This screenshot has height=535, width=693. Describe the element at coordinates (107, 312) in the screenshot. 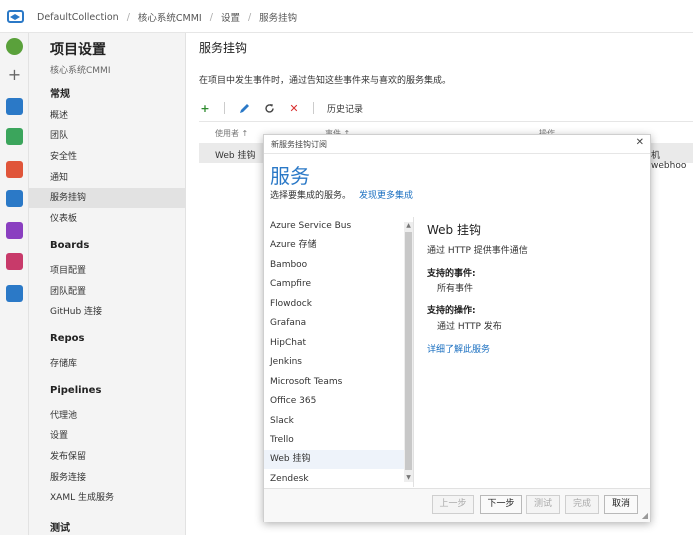

I see `nav-item-github-connections: GitHub 连接` at that location.